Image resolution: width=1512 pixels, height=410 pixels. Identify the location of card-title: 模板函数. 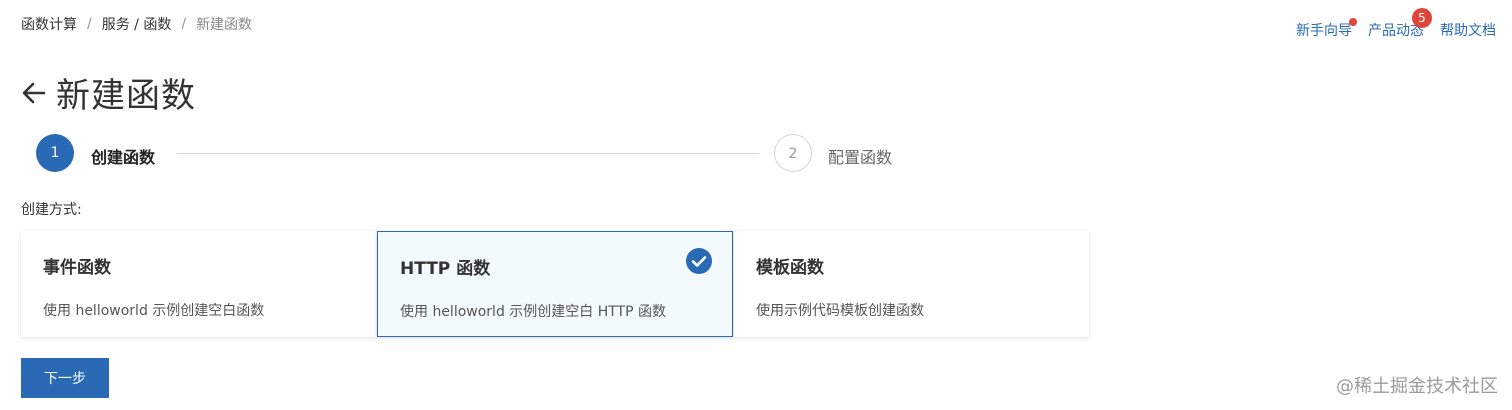
(790, 268).